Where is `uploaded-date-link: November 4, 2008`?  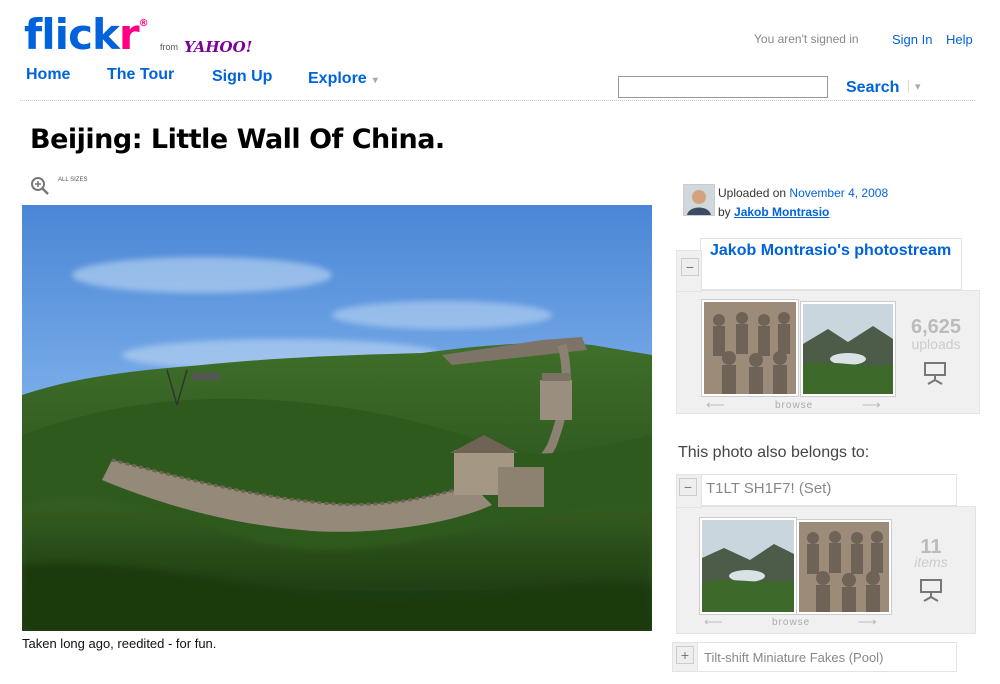 uploaded-date-link: November 4, 2008 is located at coordinates (838, 193).